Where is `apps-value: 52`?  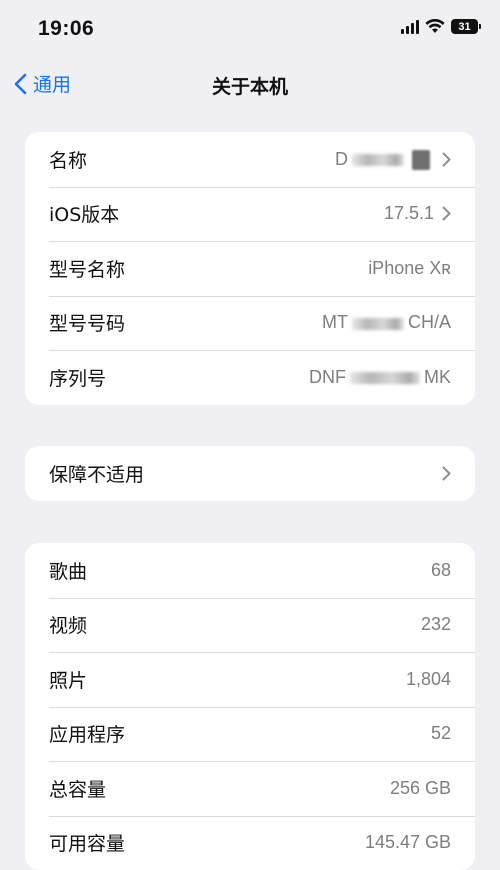
apps-value: 52 is located at coordinates (441, 733).